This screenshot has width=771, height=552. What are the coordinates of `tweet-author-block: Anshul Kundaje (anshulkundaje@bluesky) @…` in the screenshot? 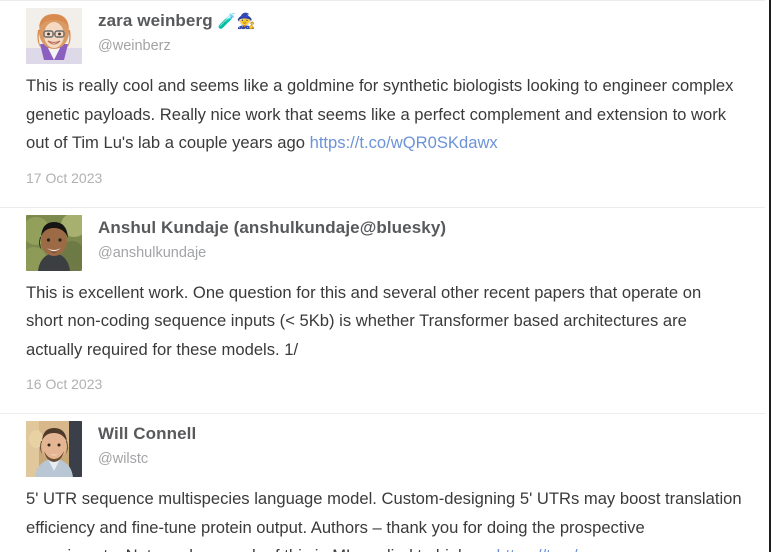 It's located at (272, 239).